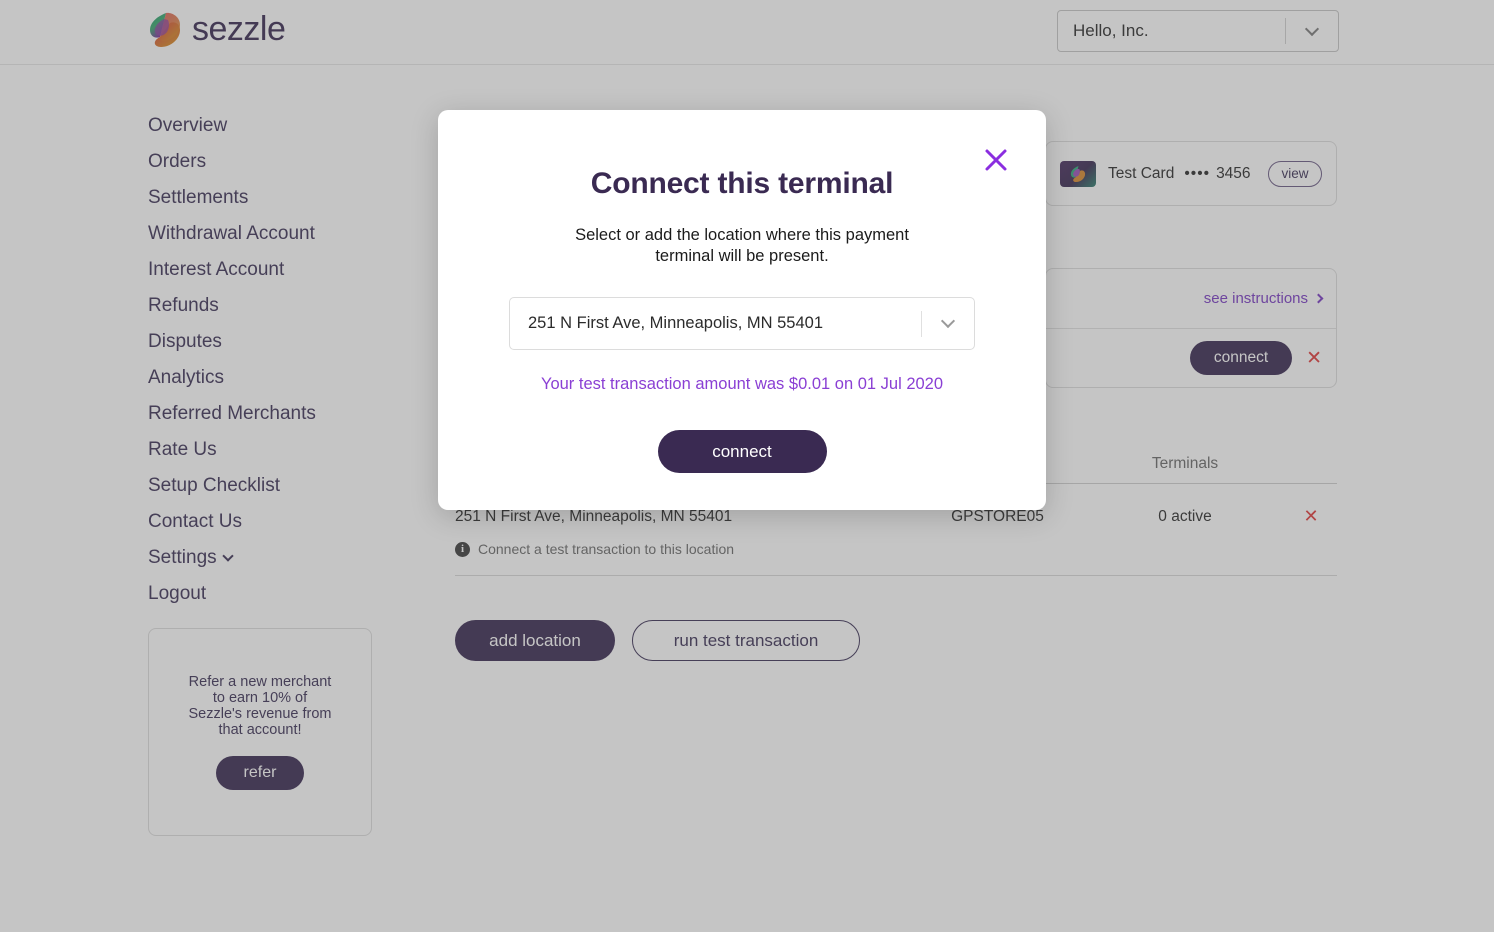  Describe the element at coordinates (742, 183) in the screenshot. I see `modal-title: Connect this terminal` at that location.